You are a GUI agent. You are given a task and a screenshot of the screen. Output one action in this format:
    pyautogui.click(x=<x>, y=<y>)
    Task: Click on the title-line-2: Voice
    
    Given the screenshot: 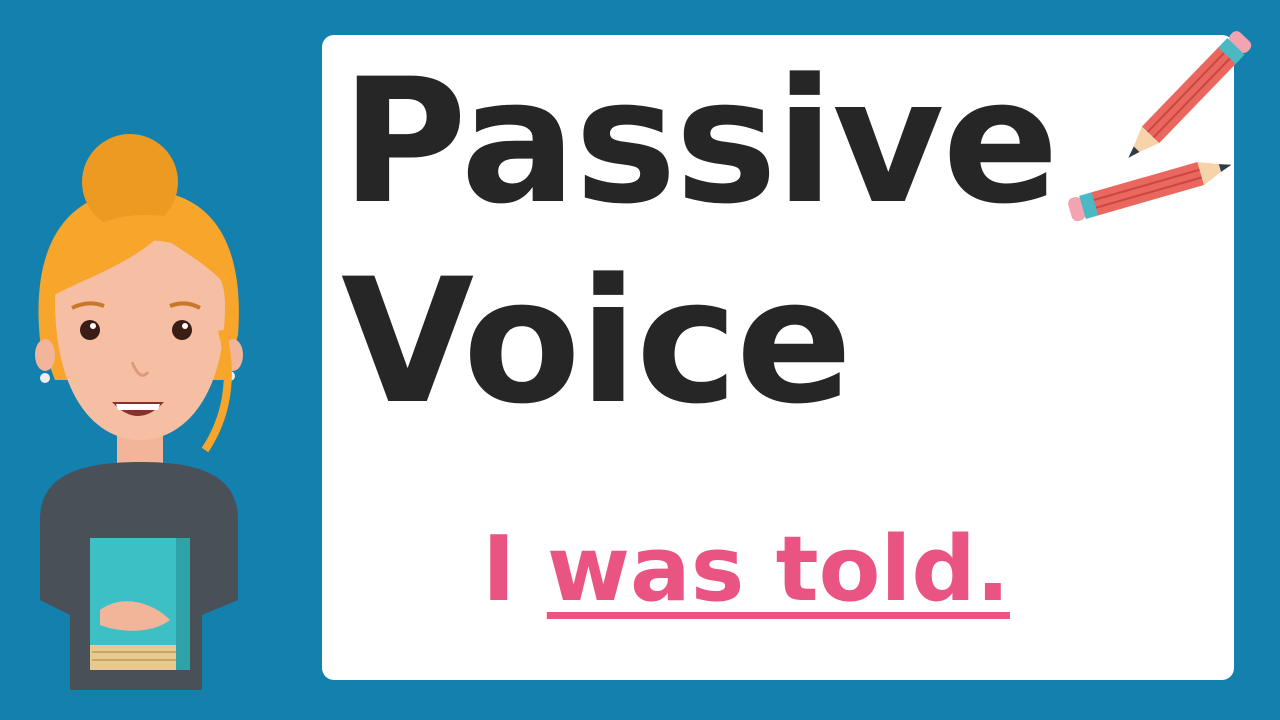 What is the action you would take?
    pyautogui.click(x=596, y=341)
    